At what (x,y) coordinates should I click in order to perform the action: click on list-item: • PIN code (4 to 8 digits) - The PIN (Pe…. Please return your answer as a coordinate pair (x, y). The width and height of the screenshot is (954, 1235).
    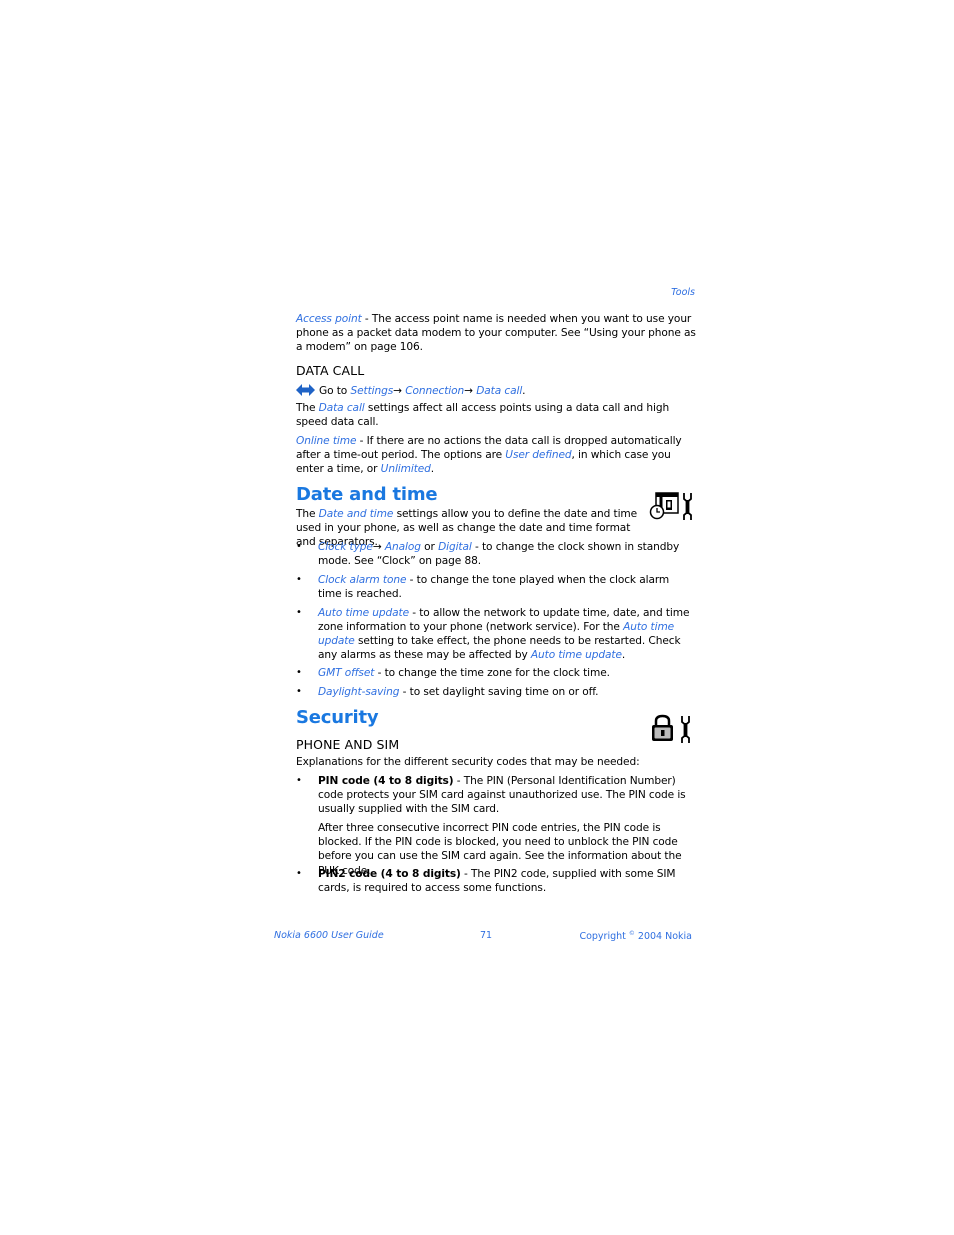
    Looking at the image, I should click on (496, 826).